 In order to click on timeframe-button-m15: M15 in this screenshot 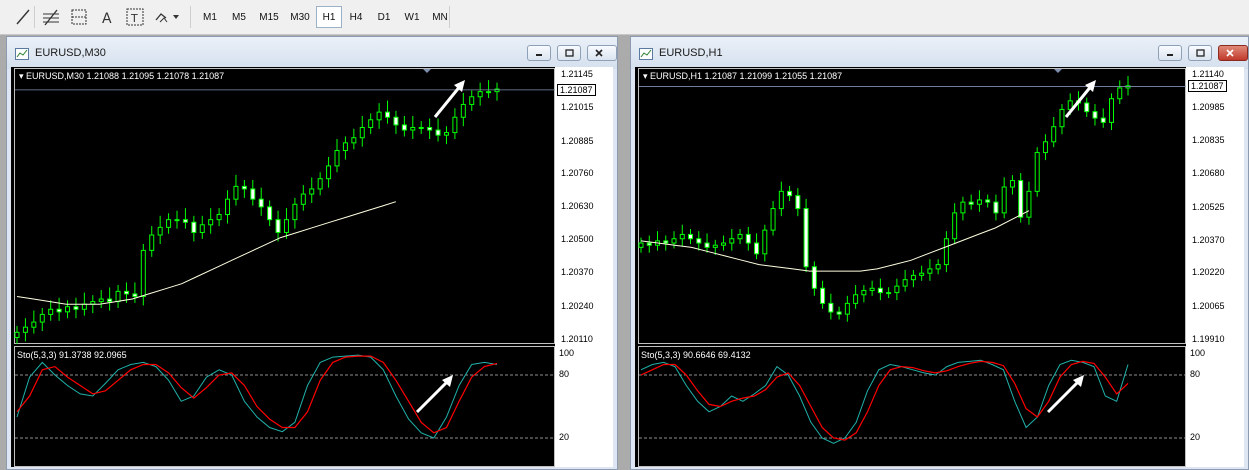, I will do `click(269, 17)`.